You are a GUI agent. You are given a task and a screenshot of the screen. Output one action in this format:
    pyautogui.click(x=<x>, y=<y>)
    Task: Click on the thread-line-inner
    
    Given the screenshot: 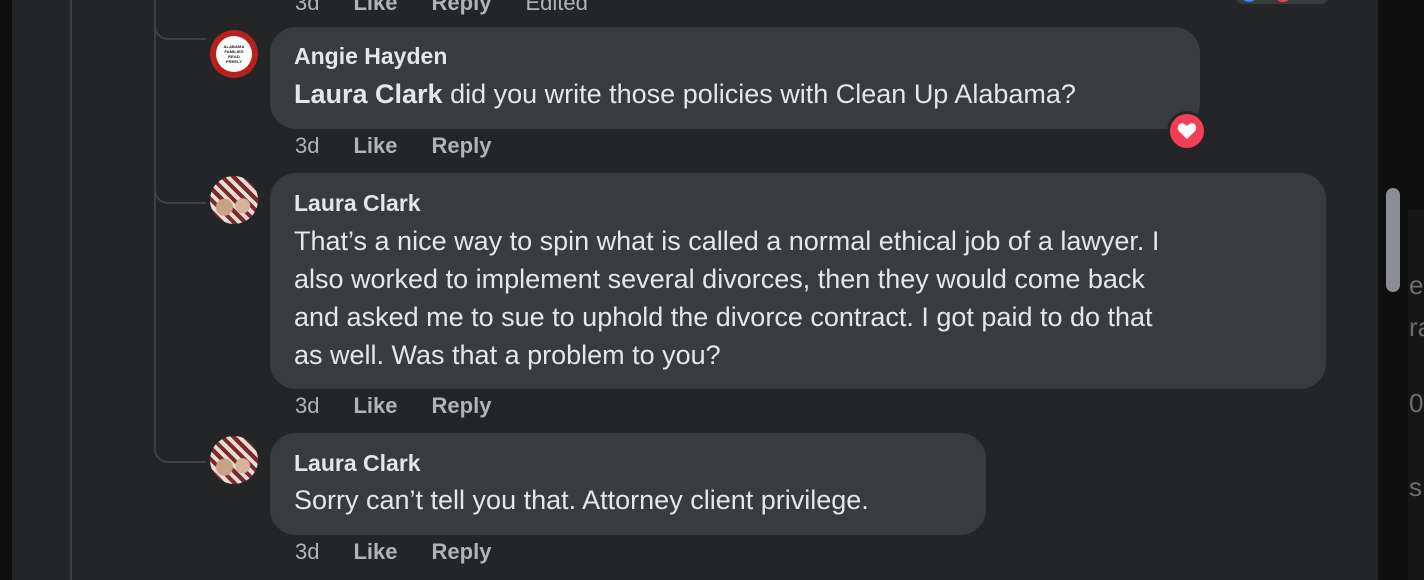 What is the action you would take?
    pyautogui.click(x=155, y=222)
    